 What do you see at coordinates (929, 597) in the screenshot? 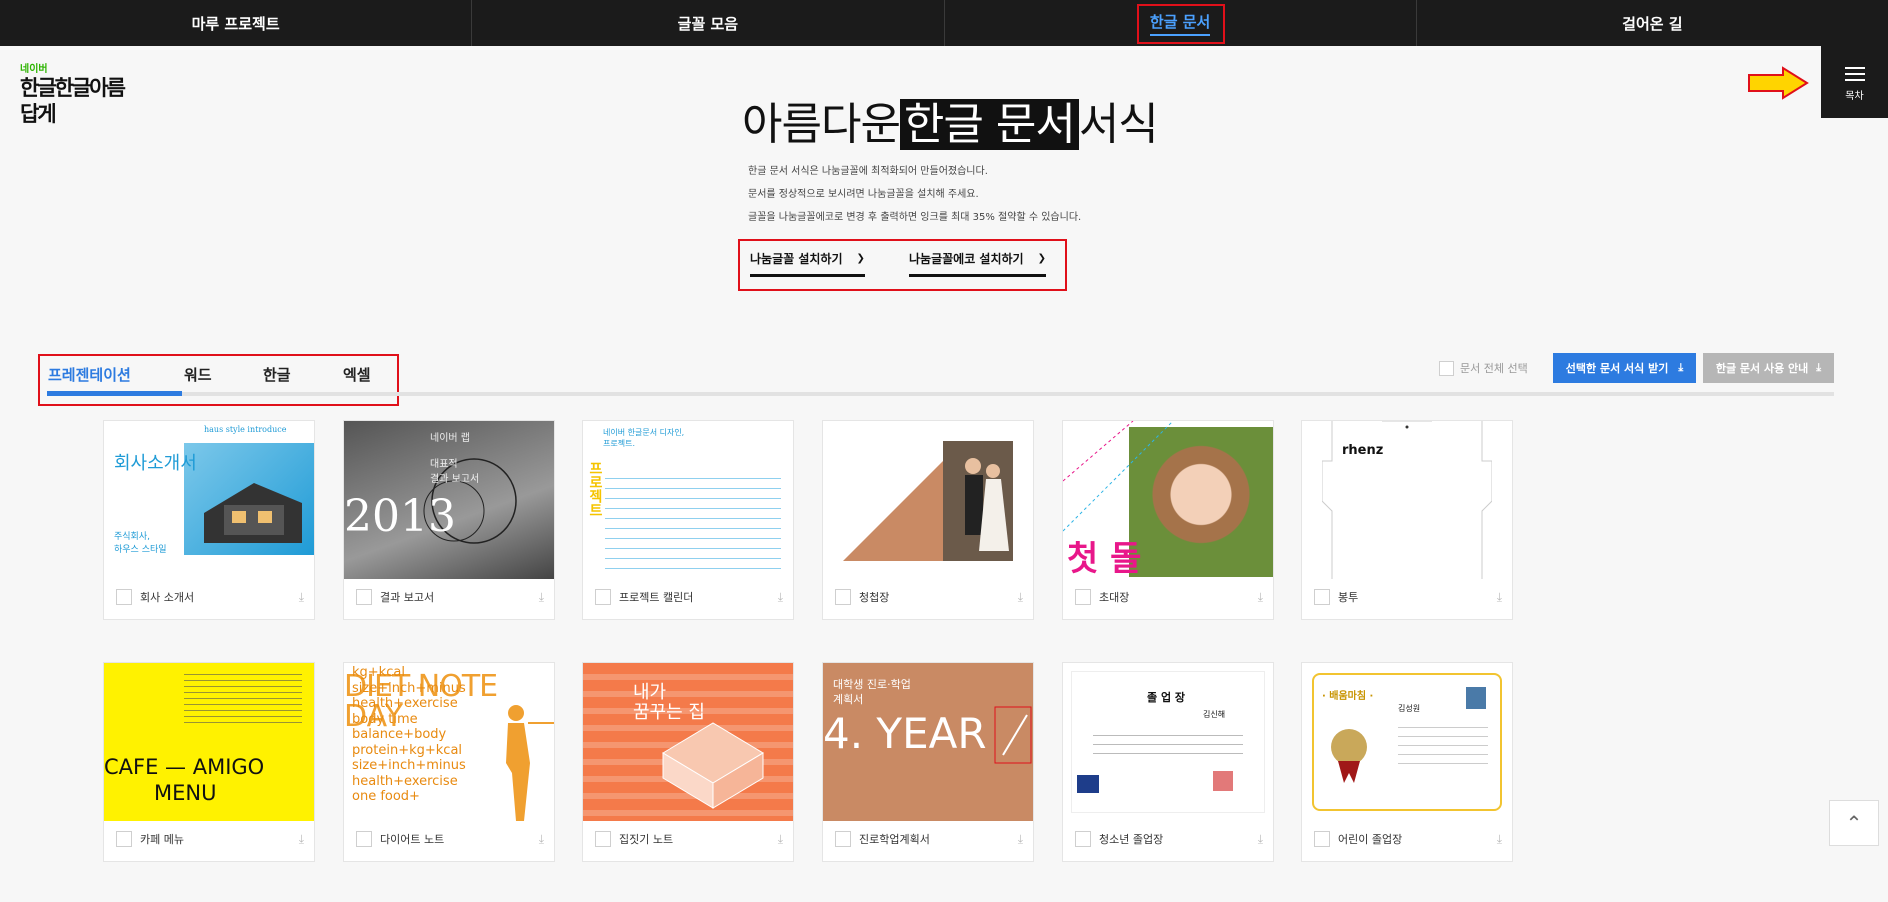
I see `card-footer: 청첩장 ⤓` at bounding box center [929, 597].